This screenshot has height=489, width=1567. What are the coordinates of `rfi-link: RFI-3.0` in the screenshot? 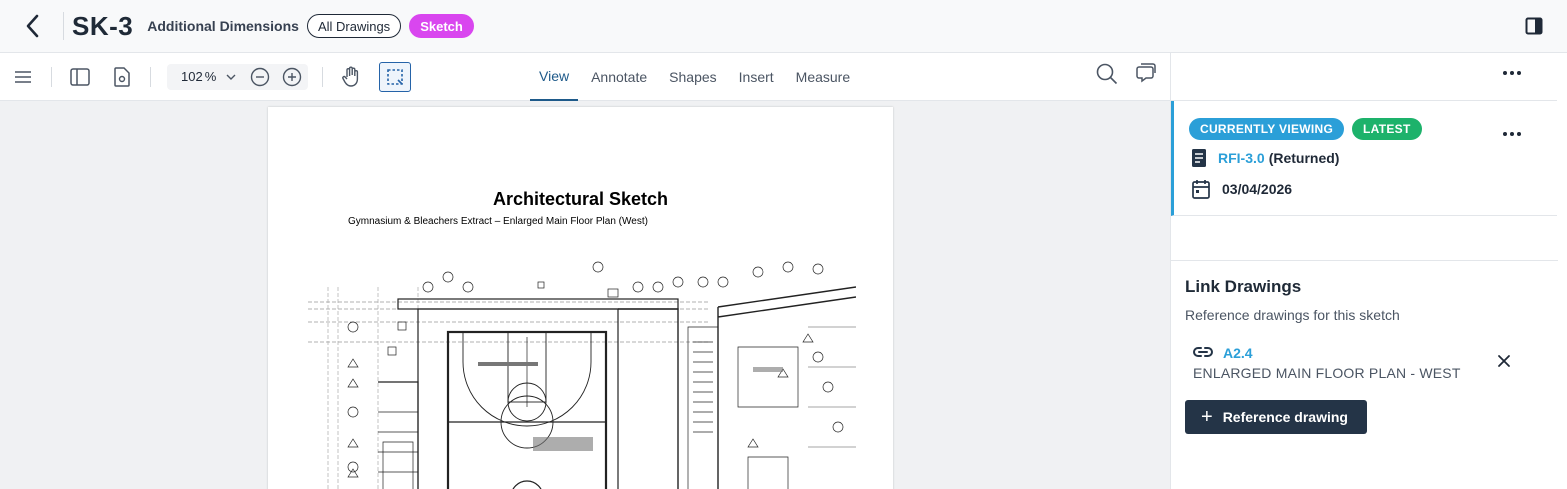 It's located at (1241, 158).